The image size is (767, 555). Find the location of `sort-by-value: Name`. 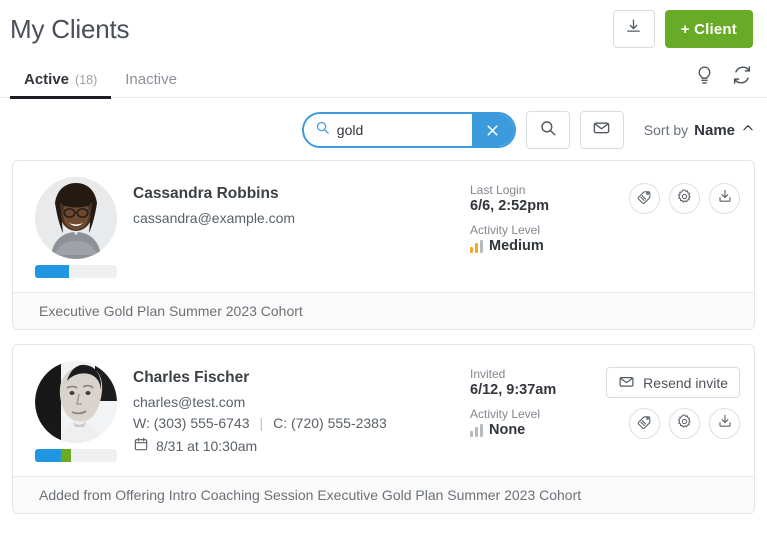

sort-by-value: Name is located at coordinates (714, 130).